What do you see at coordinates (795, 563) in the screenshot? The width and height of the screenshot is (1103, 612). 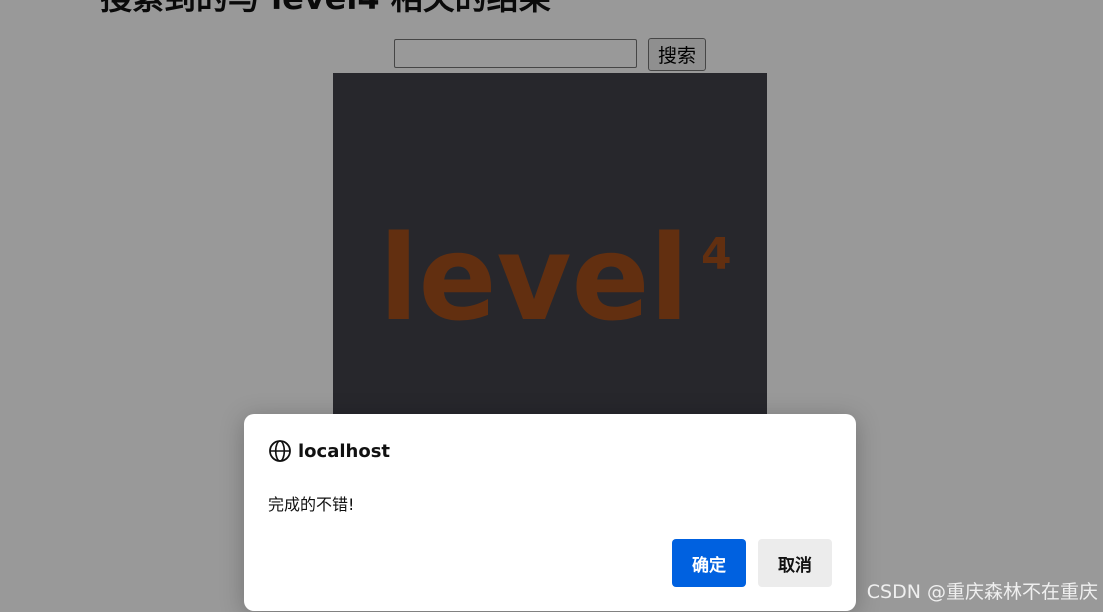 I see `cancel-button: 取消` at bounding box center [795, 563].